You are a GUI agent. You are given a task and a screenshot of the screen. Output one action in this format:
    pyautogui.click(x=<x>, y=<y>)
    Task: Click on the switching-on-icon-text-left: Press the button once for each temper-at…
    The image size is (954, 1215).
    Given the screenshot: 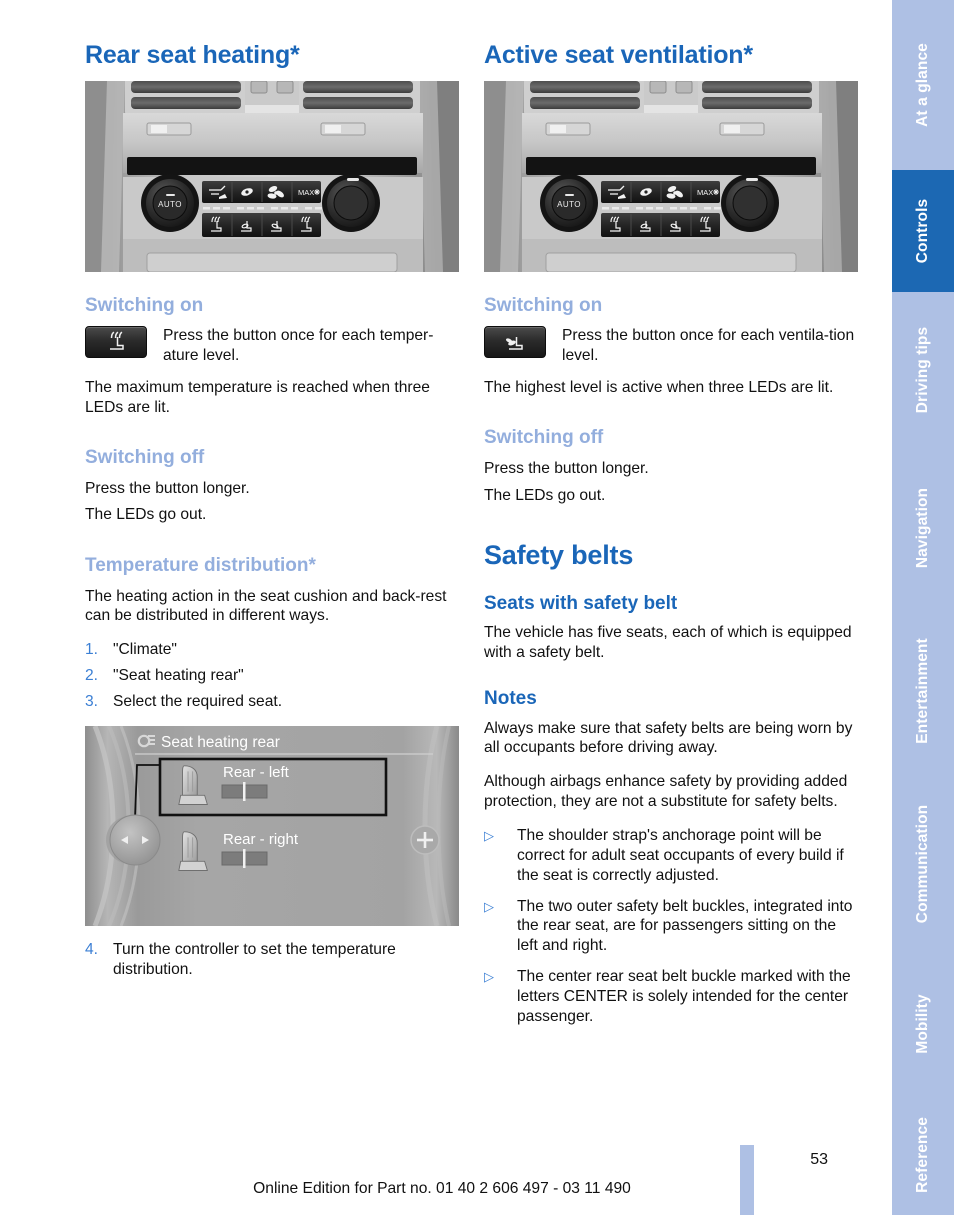 What is the action you would take?
    pyautogui.click(x=298, y=345)
    